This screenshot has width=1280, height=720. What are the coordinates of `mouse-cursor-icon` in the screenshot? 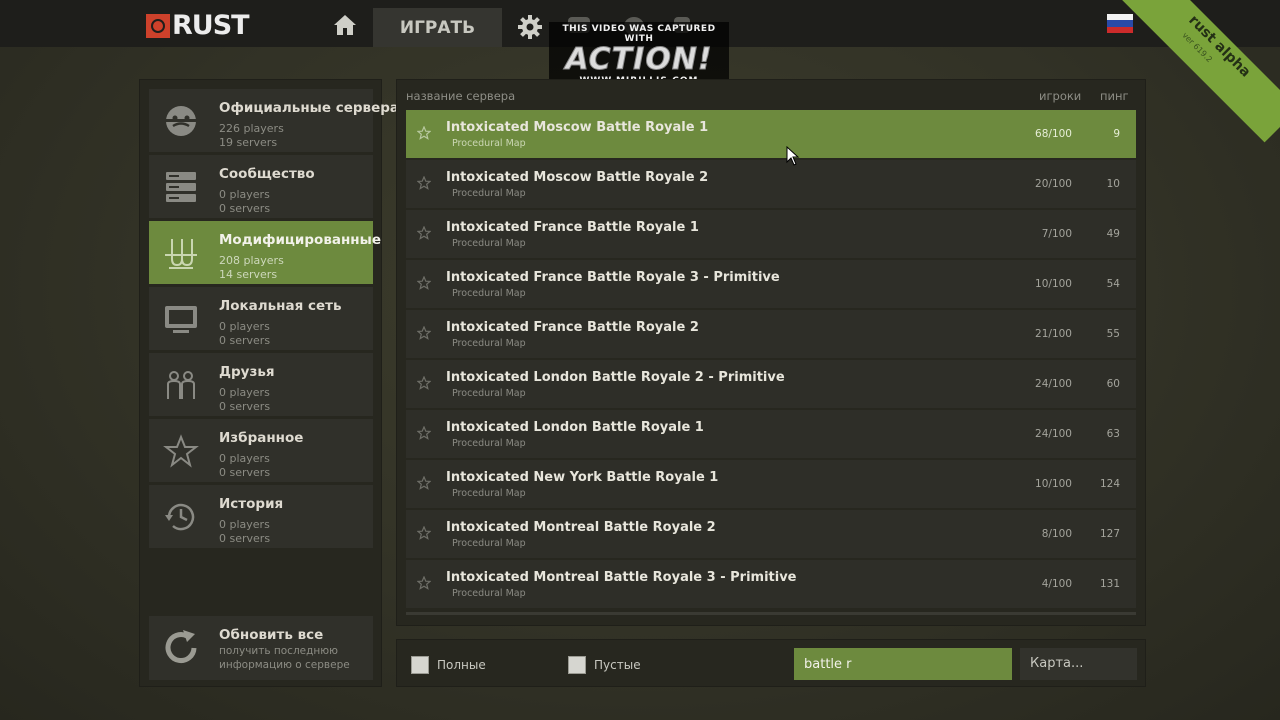 It's located at (793, 156).